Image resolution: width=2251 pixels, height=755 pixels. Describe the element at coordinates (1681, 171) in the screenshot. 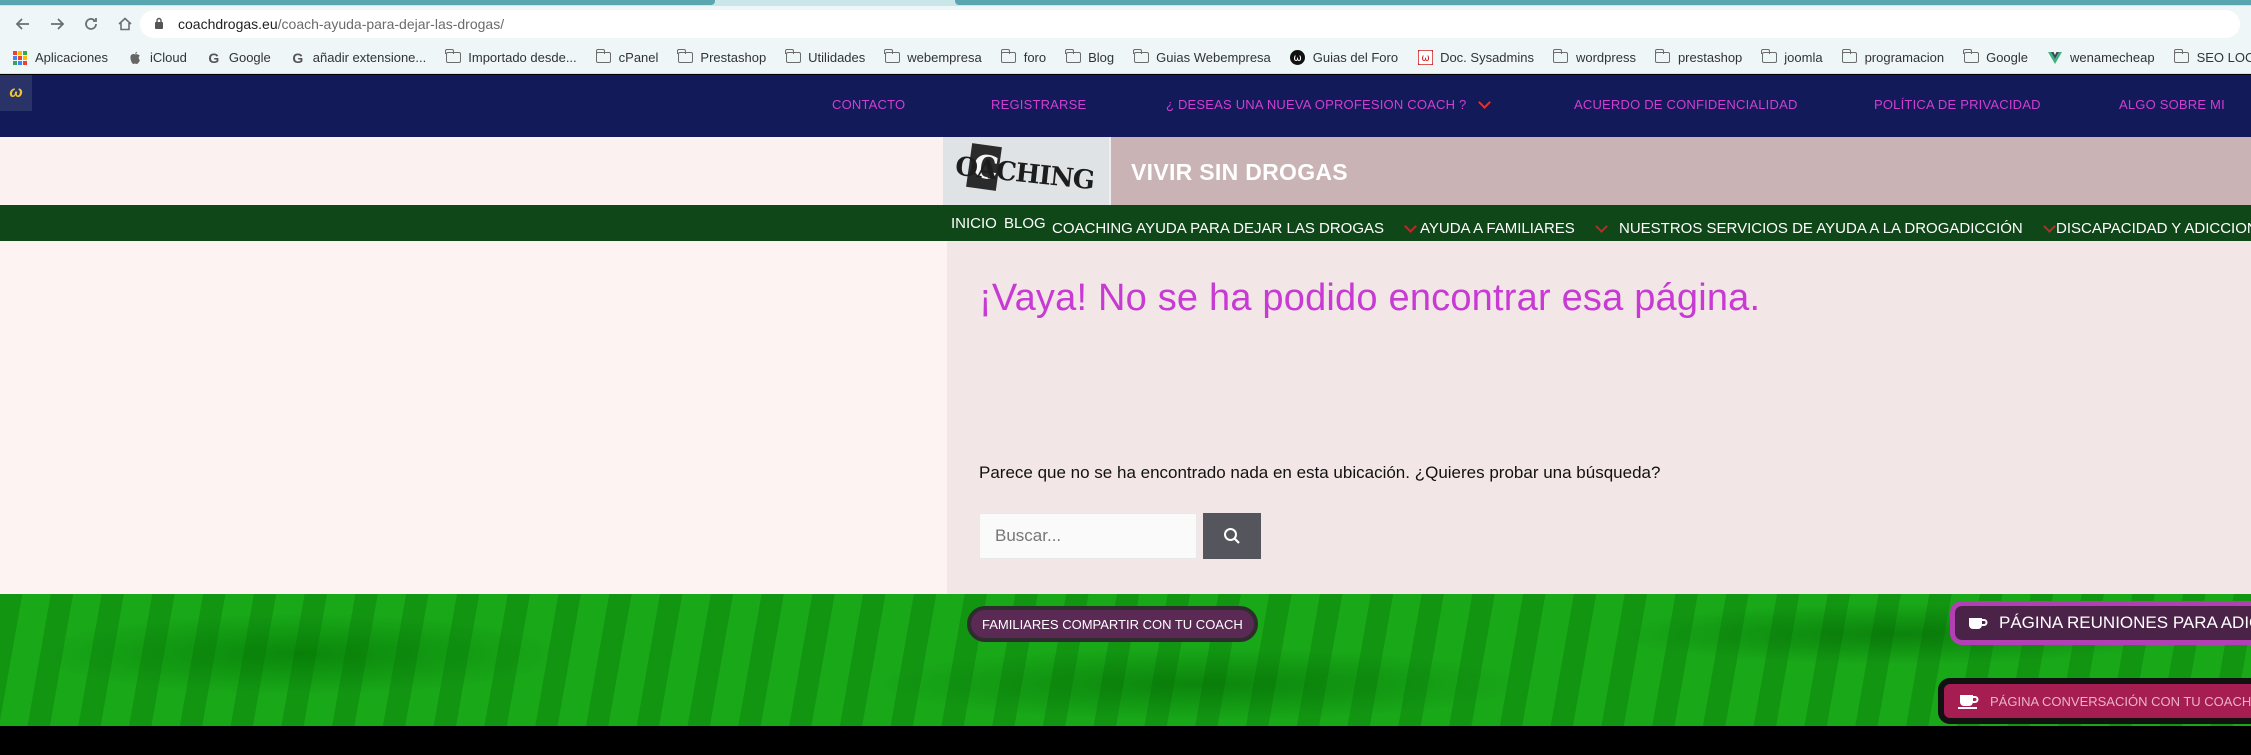

I see `site-title-bar: VIVIR SIN DROGAS` at that location.